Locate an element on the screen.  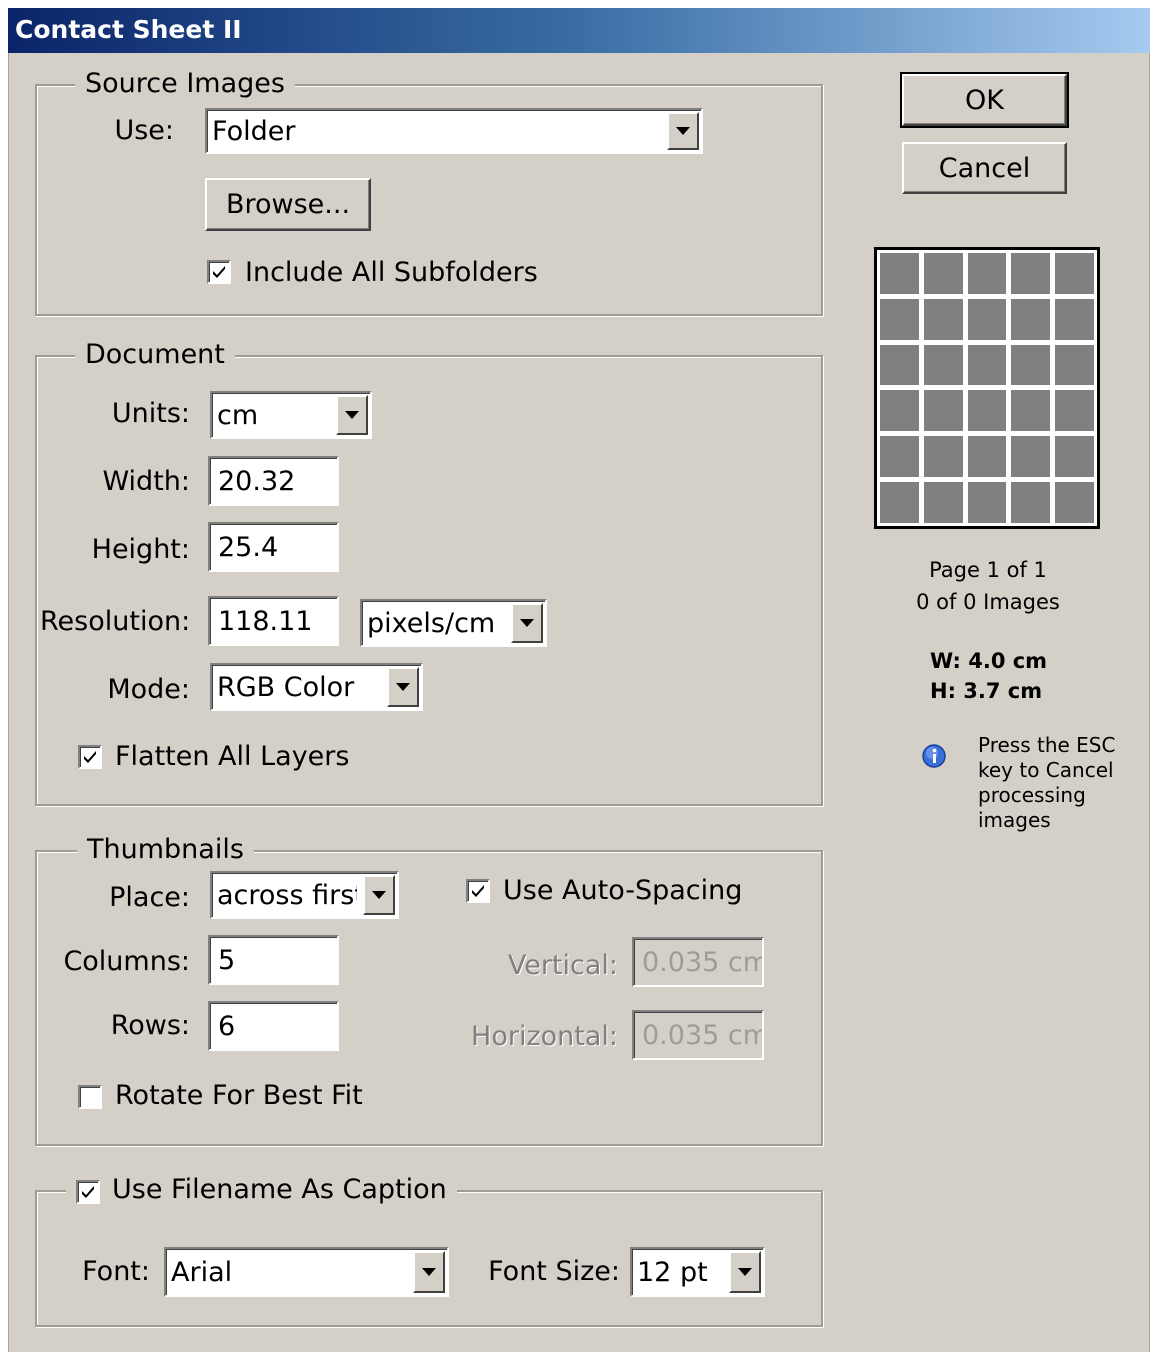
include-subfolders-label: Include All Subfolders is located at coordinates (391, 272).